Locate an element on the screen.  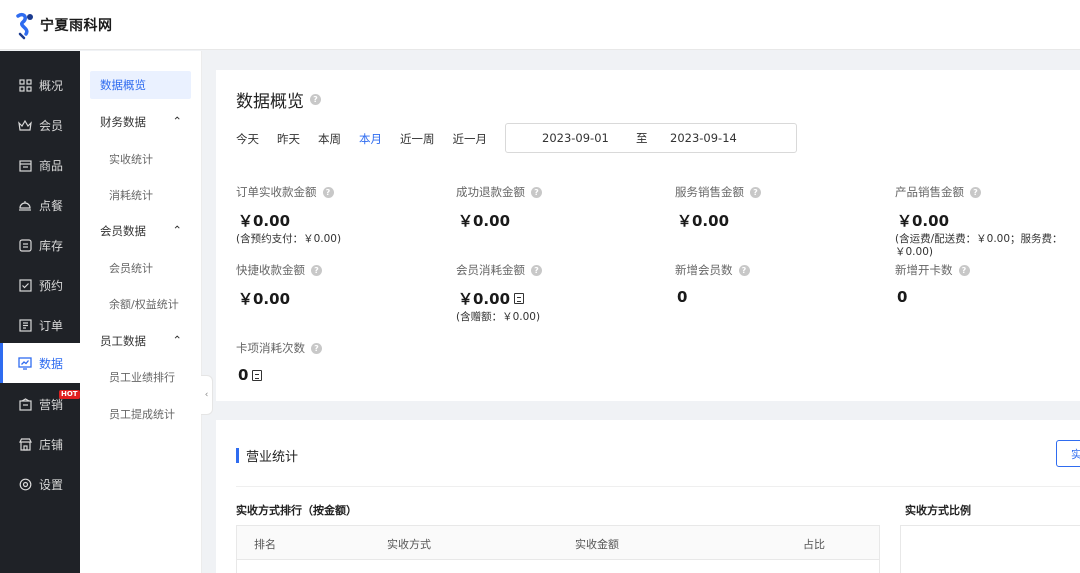
subnav-item-member-stats: 会员统计 is located at coordinates (141, 268).